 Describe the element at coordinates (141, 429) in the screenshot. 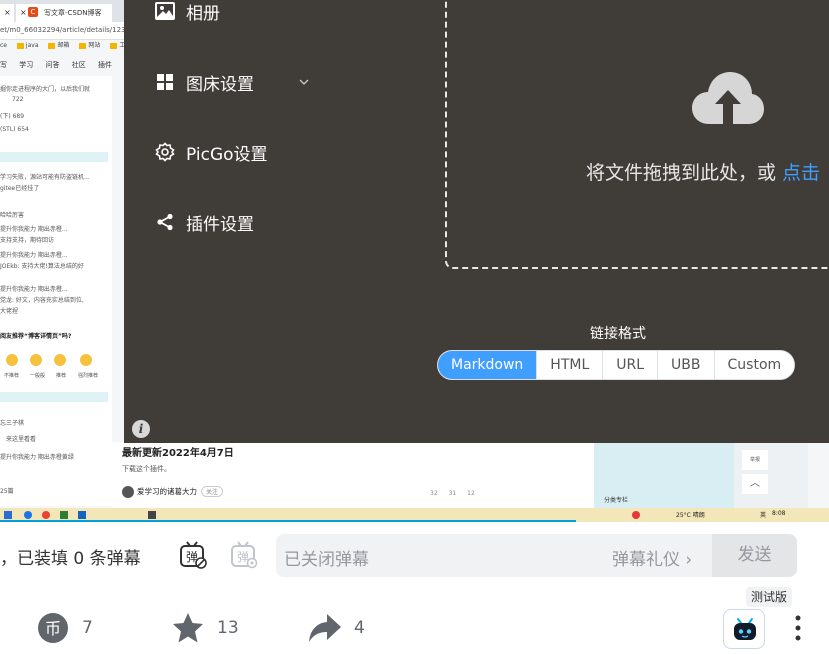

I see `info-icon: i` at that location.